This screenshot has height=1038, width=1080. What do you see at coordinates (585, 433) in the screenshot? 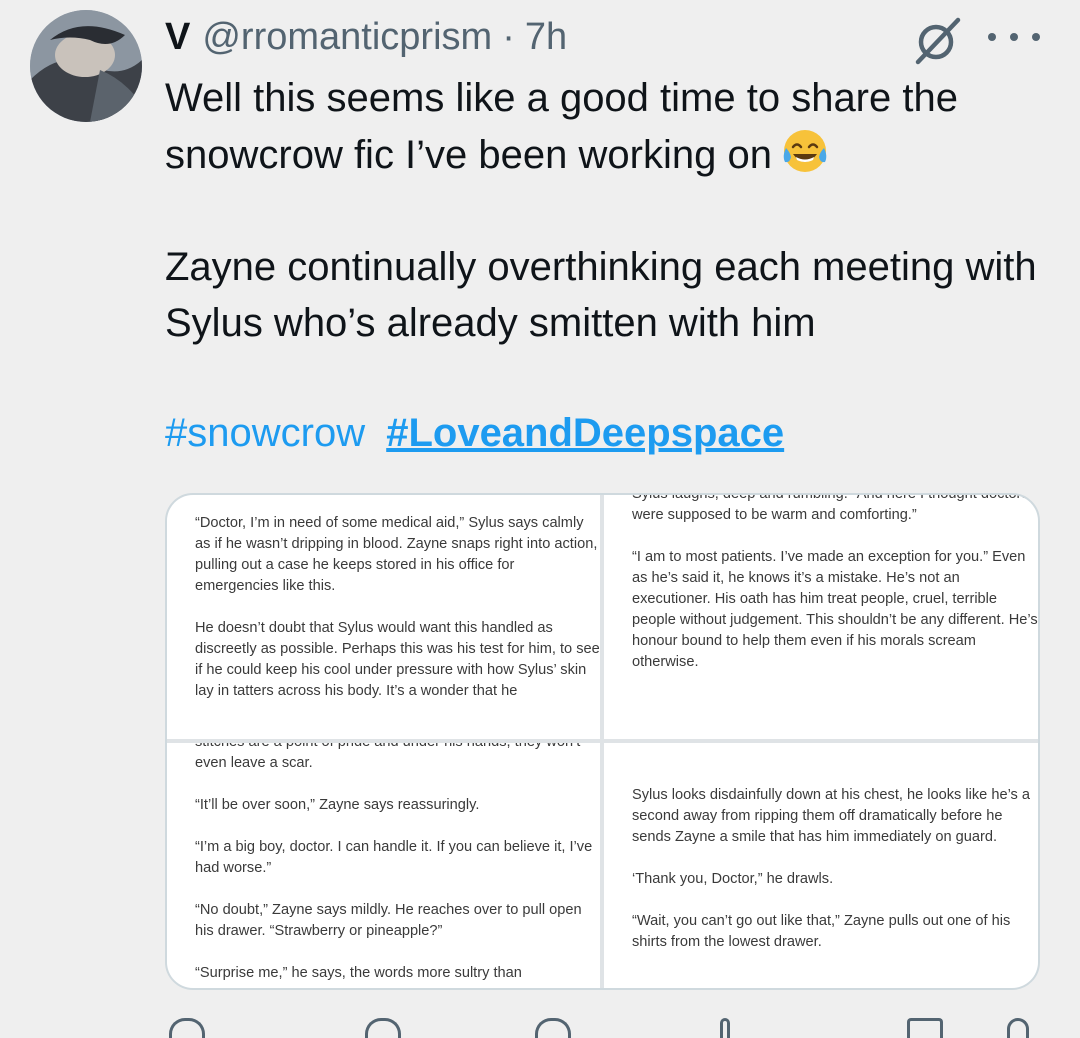
I see `hashtag-link: #LoveandDeepspace` at bounding box center [585, 433].